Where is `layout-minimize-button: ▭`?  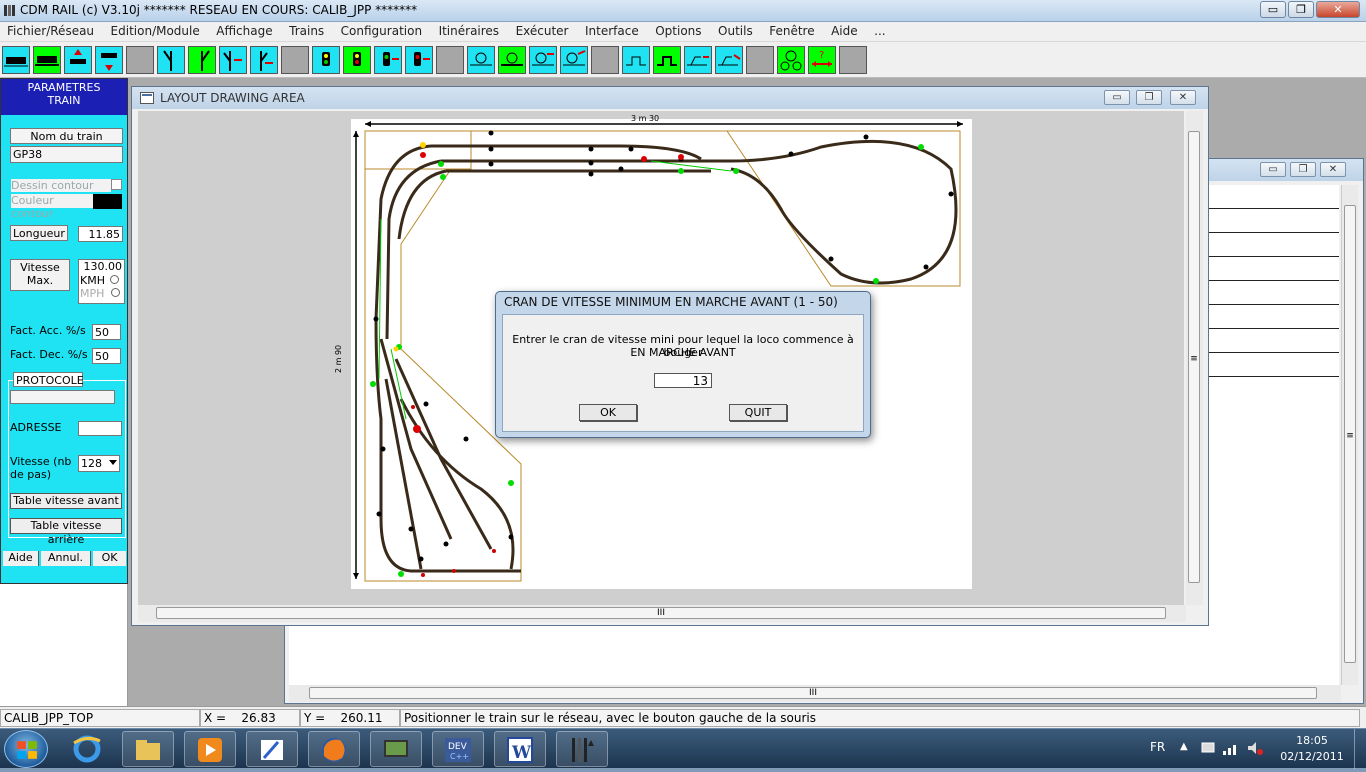 layout-minimize-button: ▭ is located at coordinates (1117, 97).